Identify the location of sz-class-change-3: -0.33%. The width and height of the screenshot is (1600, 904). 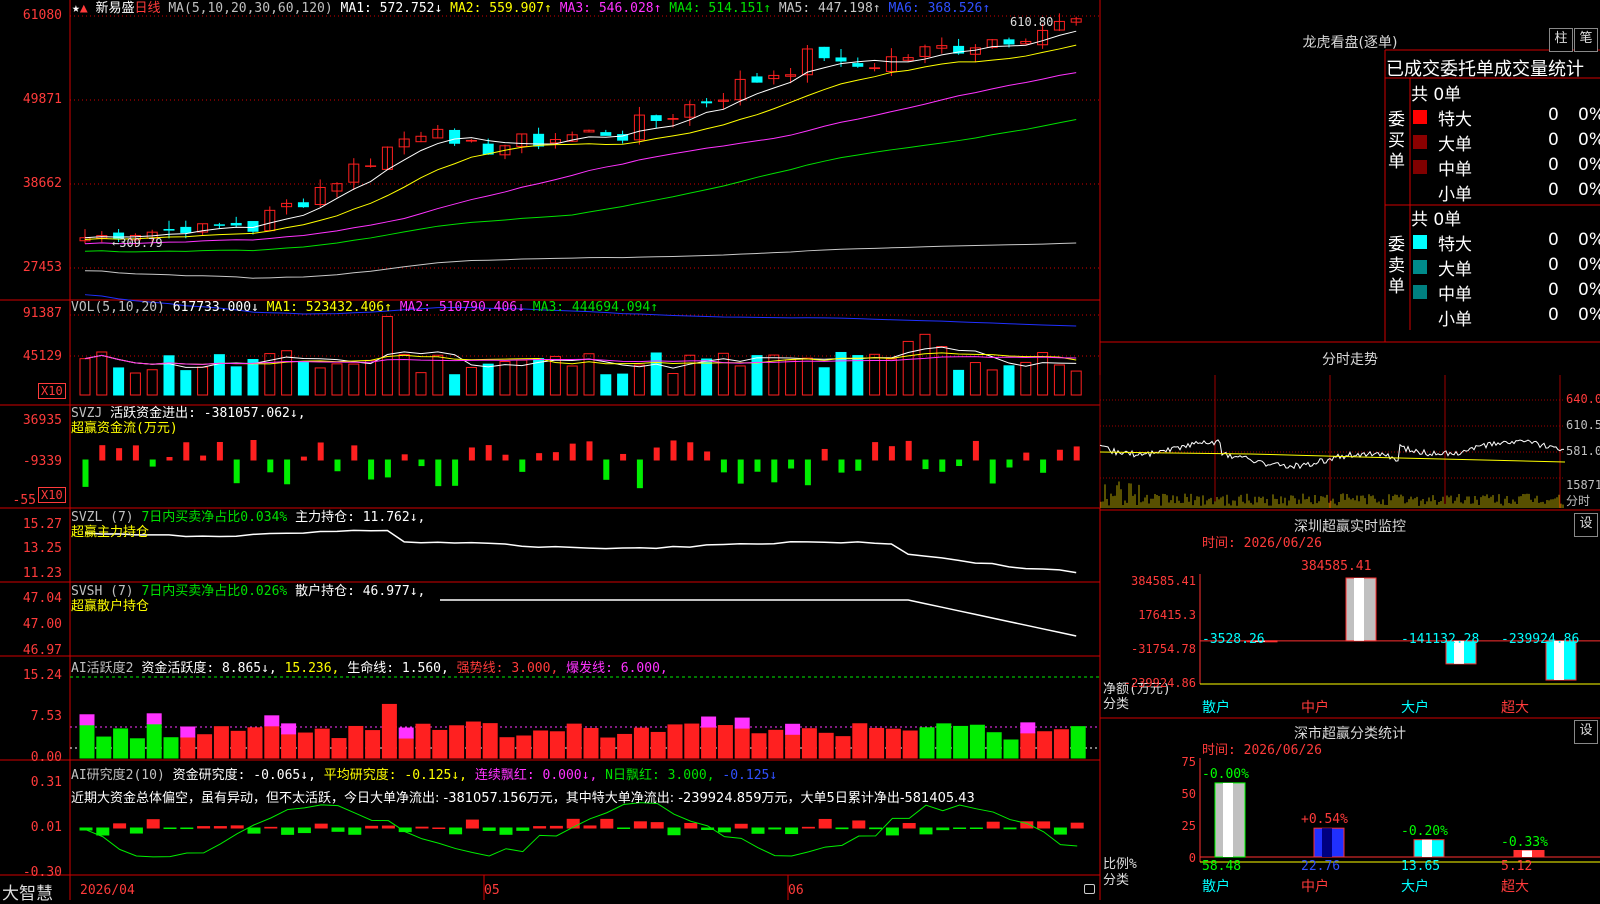
(1524, 842).